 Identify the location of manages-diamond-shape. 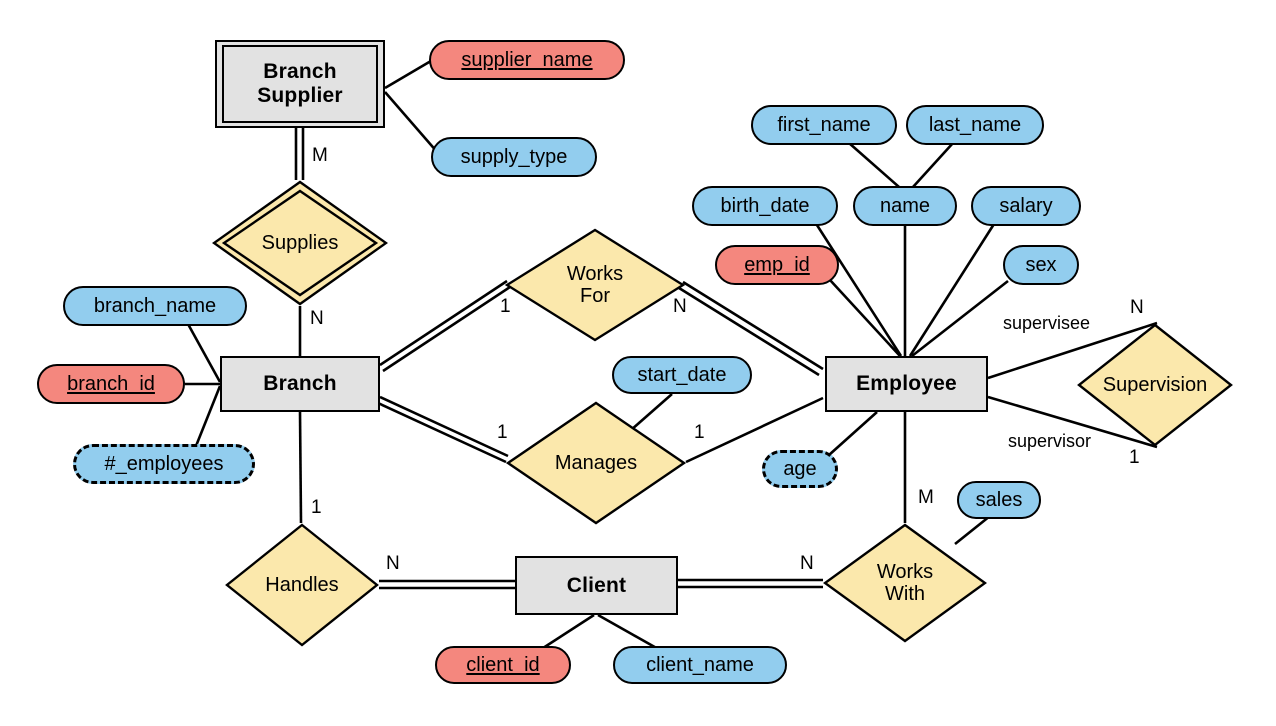
(596, 463).